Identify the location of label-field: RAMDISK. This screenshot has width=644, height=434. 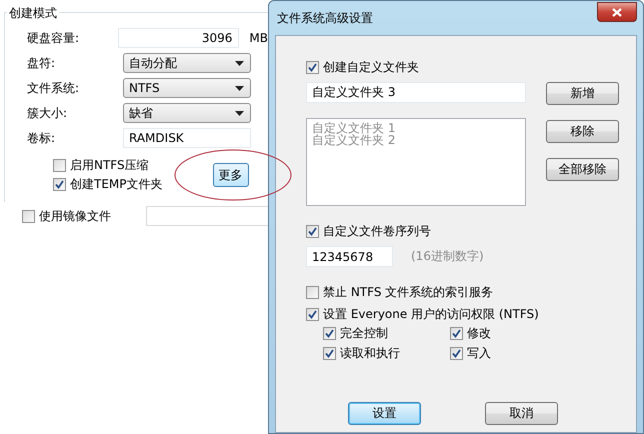
(187, 138).